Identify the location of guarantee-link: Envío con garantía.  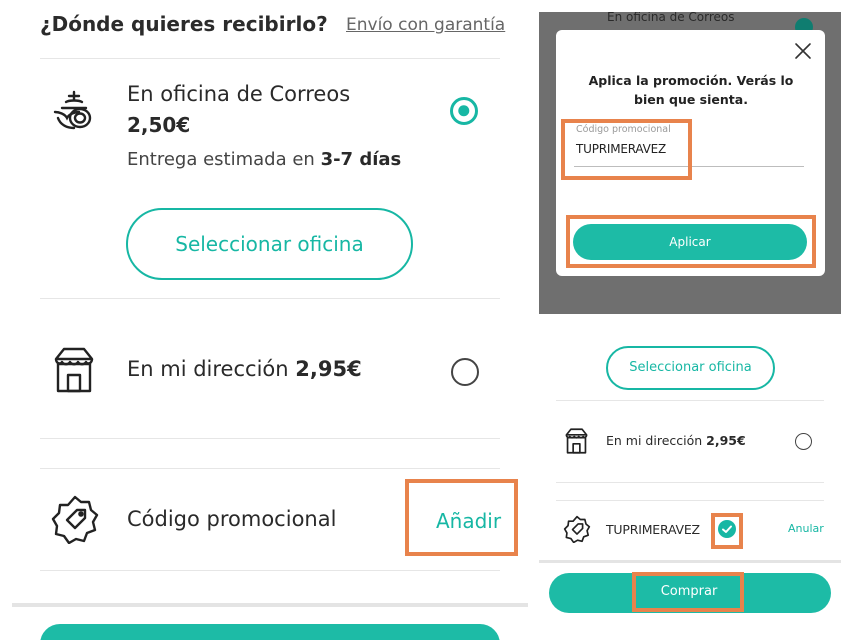
(425, 25).